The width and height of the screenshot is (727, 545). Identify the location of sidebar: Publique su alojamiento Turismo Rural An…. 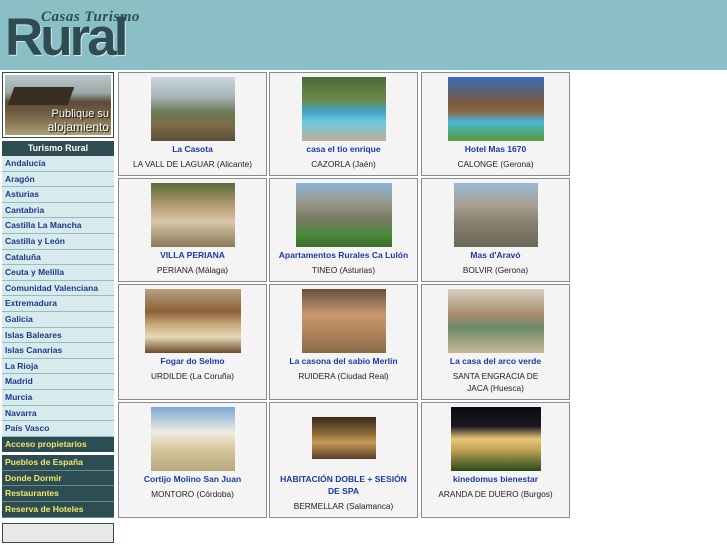
(58, 307).